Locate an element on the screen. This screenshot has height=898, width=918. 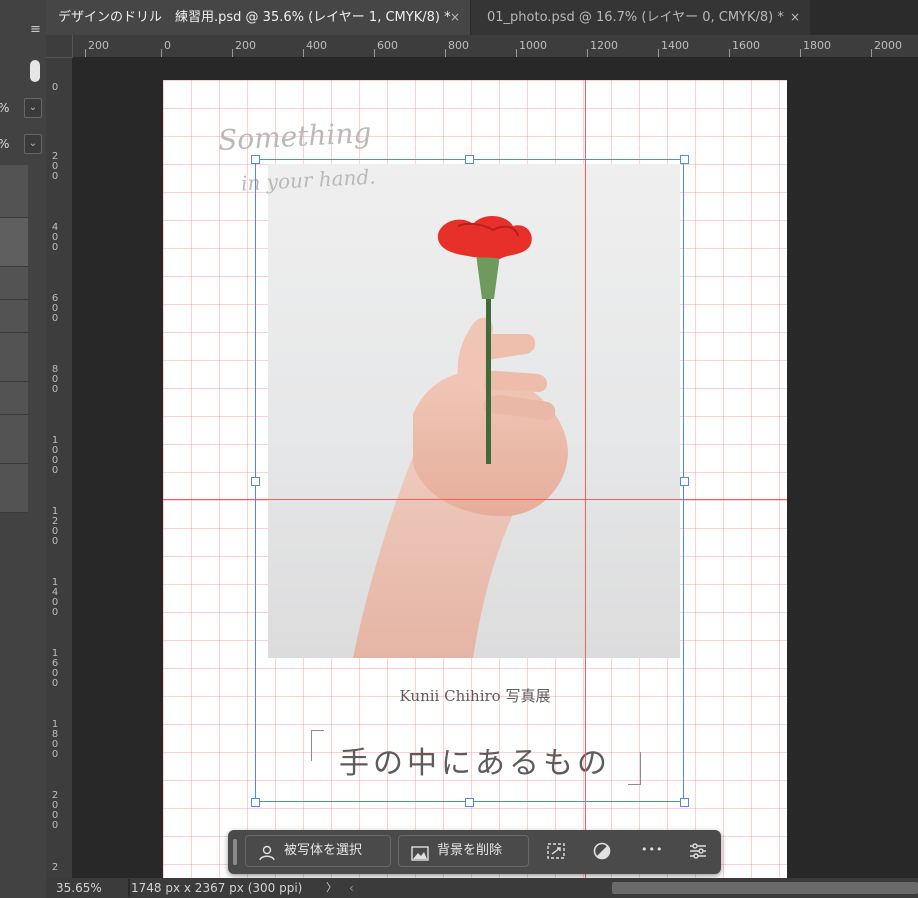
transform-handle-b is located at coordinates (469, 802).